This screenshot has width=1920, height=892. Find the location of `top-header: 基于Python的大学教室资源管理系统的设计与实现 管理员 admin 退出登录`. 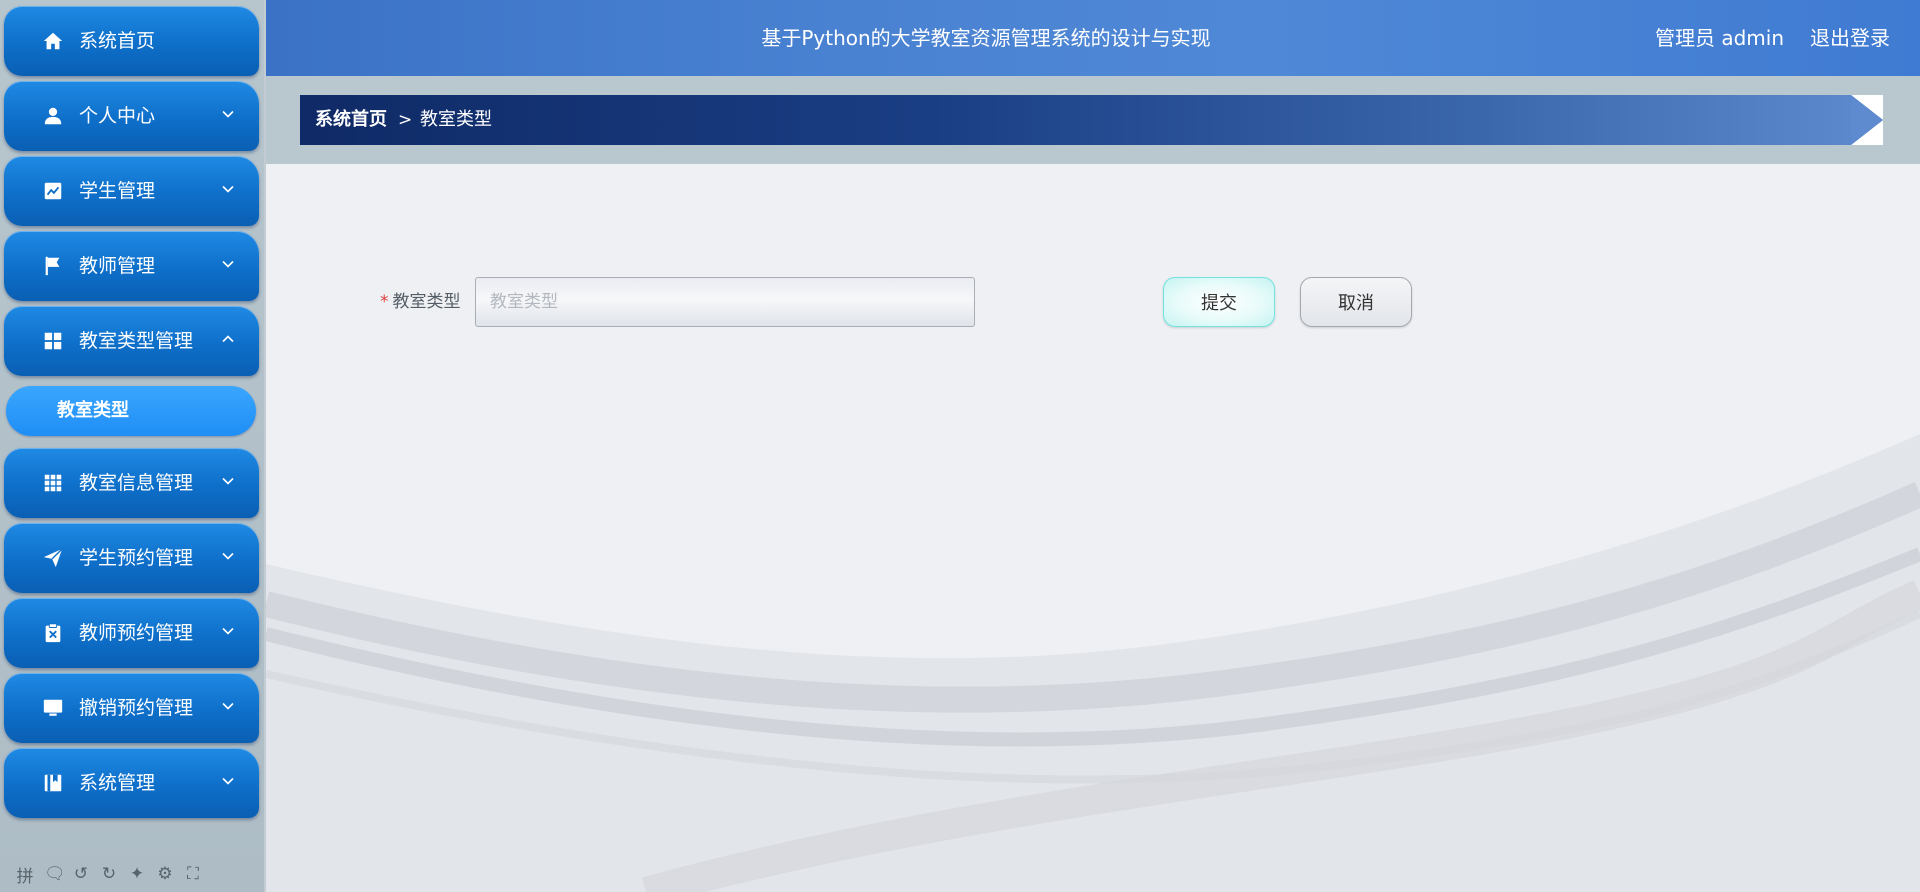

top-header: 基于Python的大学教室资源管理系统的设计与实现 管理员 admin 退出登录 is located at coordinates (1093, 38).